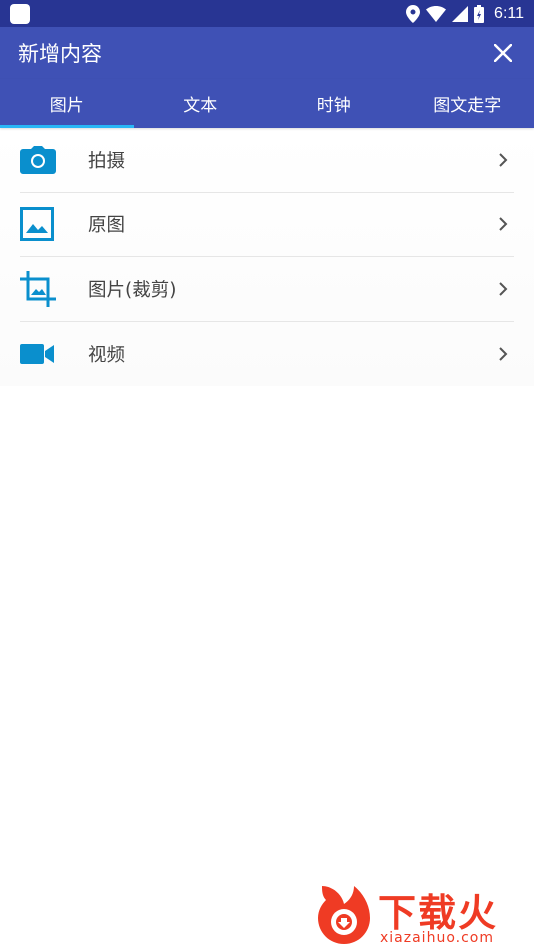 This screenshot has width=534, height=950. Describe the element at coordinates (479, 13) in the screenshot. I see `battery-icon` at that location.